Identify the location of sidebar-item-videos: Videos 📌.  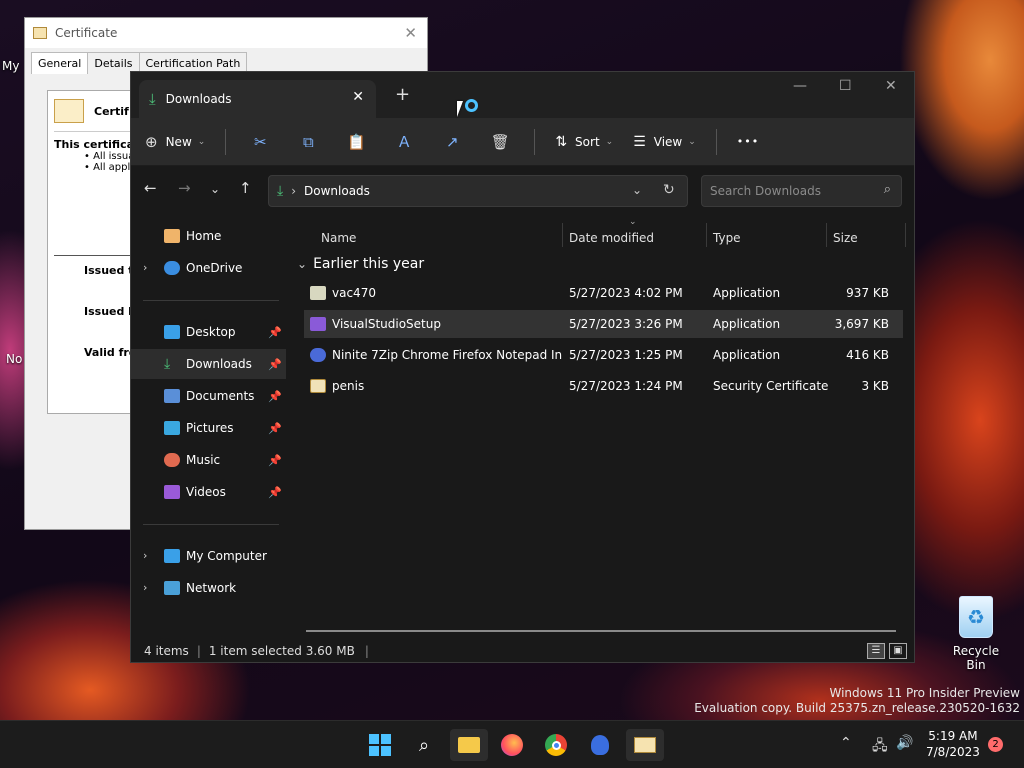
(208, 492).